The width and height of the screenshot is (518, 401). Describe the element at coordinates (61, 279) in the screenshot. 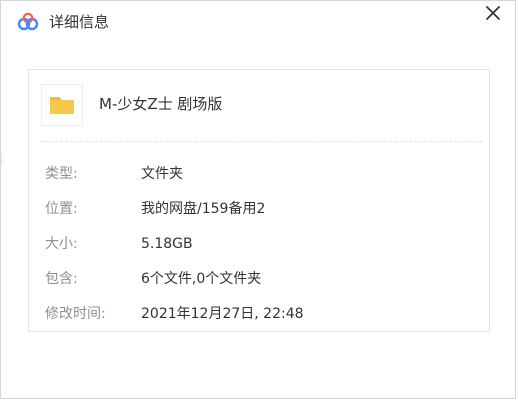

I see `contains-label: 包含:` at that location.